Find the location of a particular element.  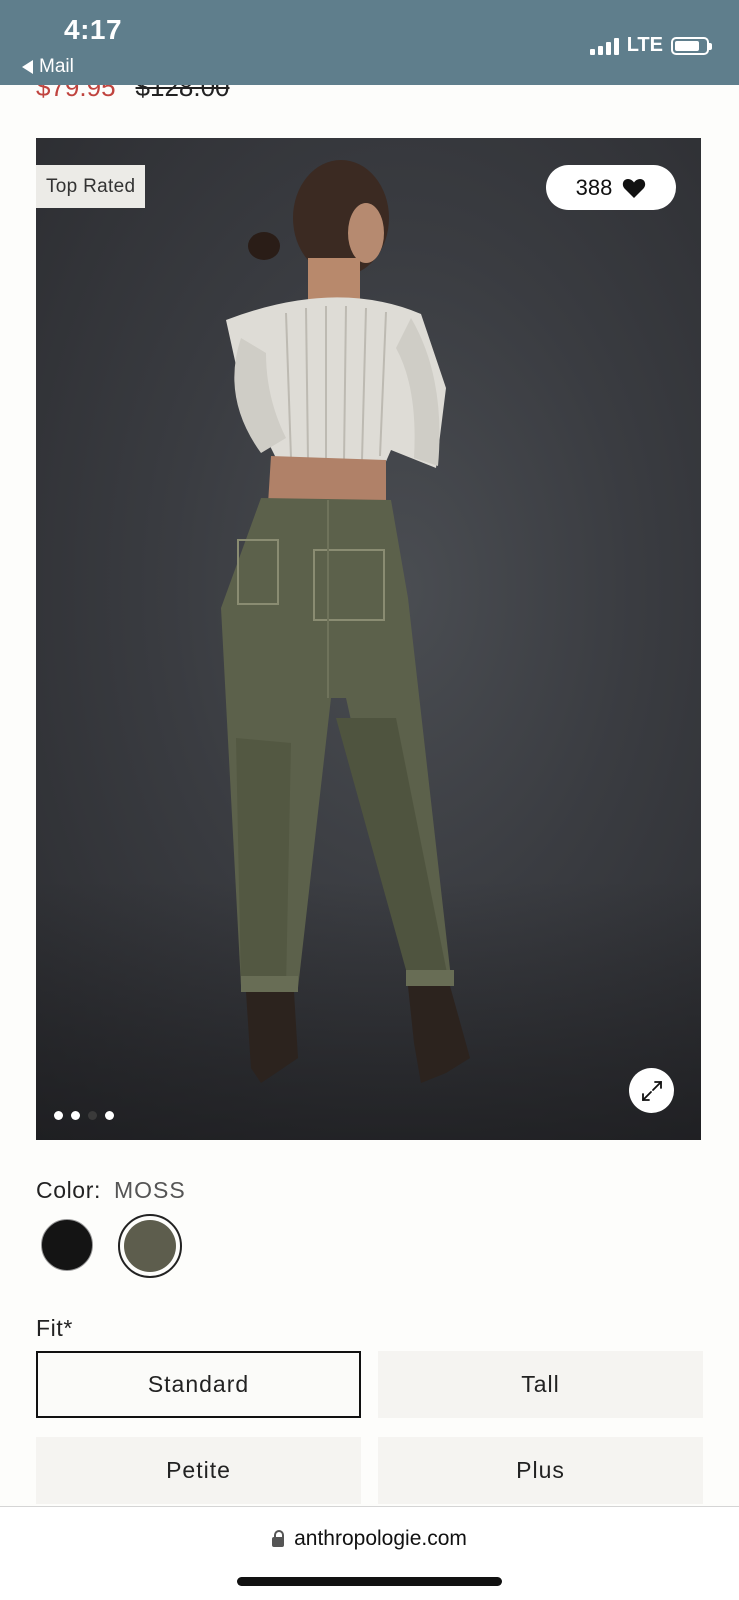

color-label-text: Color: is located at coordinates (68, 1190).